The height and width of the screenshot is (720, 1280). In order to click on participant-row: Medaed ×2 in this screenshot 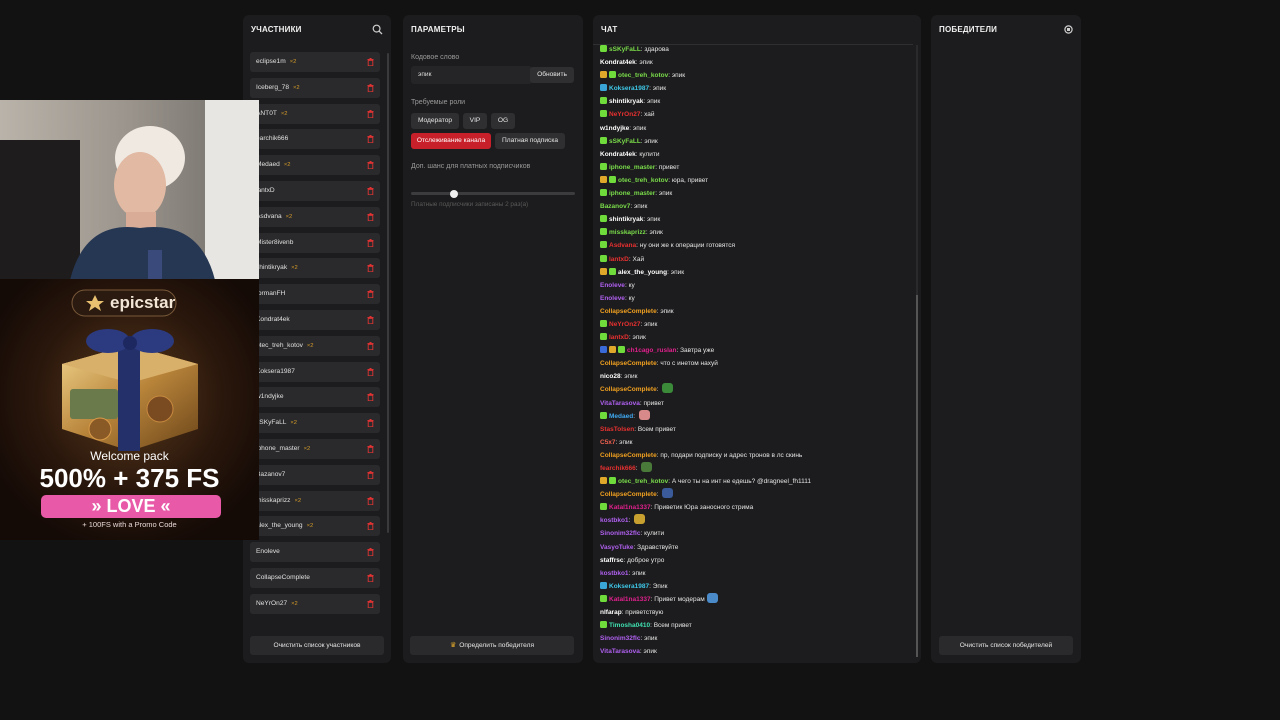, I will do `click(315, 165)`.